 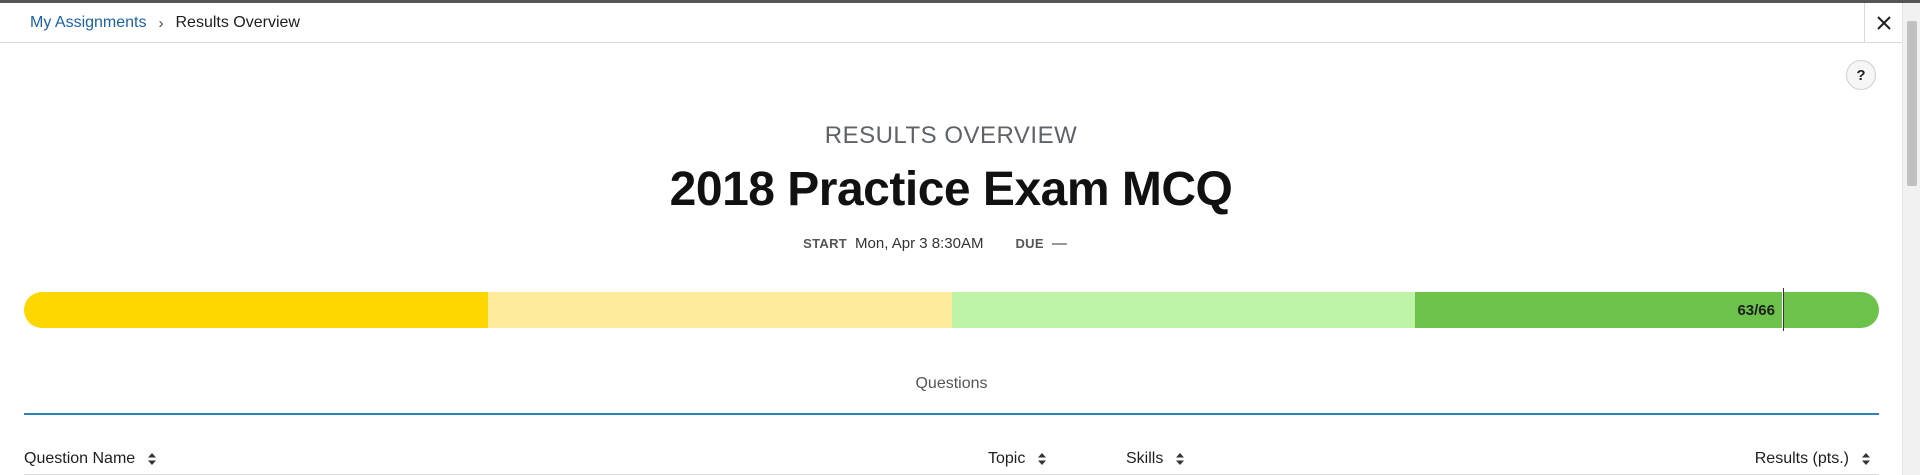 What do you see at coordinates (951, 135) in the screenshot?
I see `results-overview-label: RESULTS OVERVIEW` at bounding box center [951, 135].